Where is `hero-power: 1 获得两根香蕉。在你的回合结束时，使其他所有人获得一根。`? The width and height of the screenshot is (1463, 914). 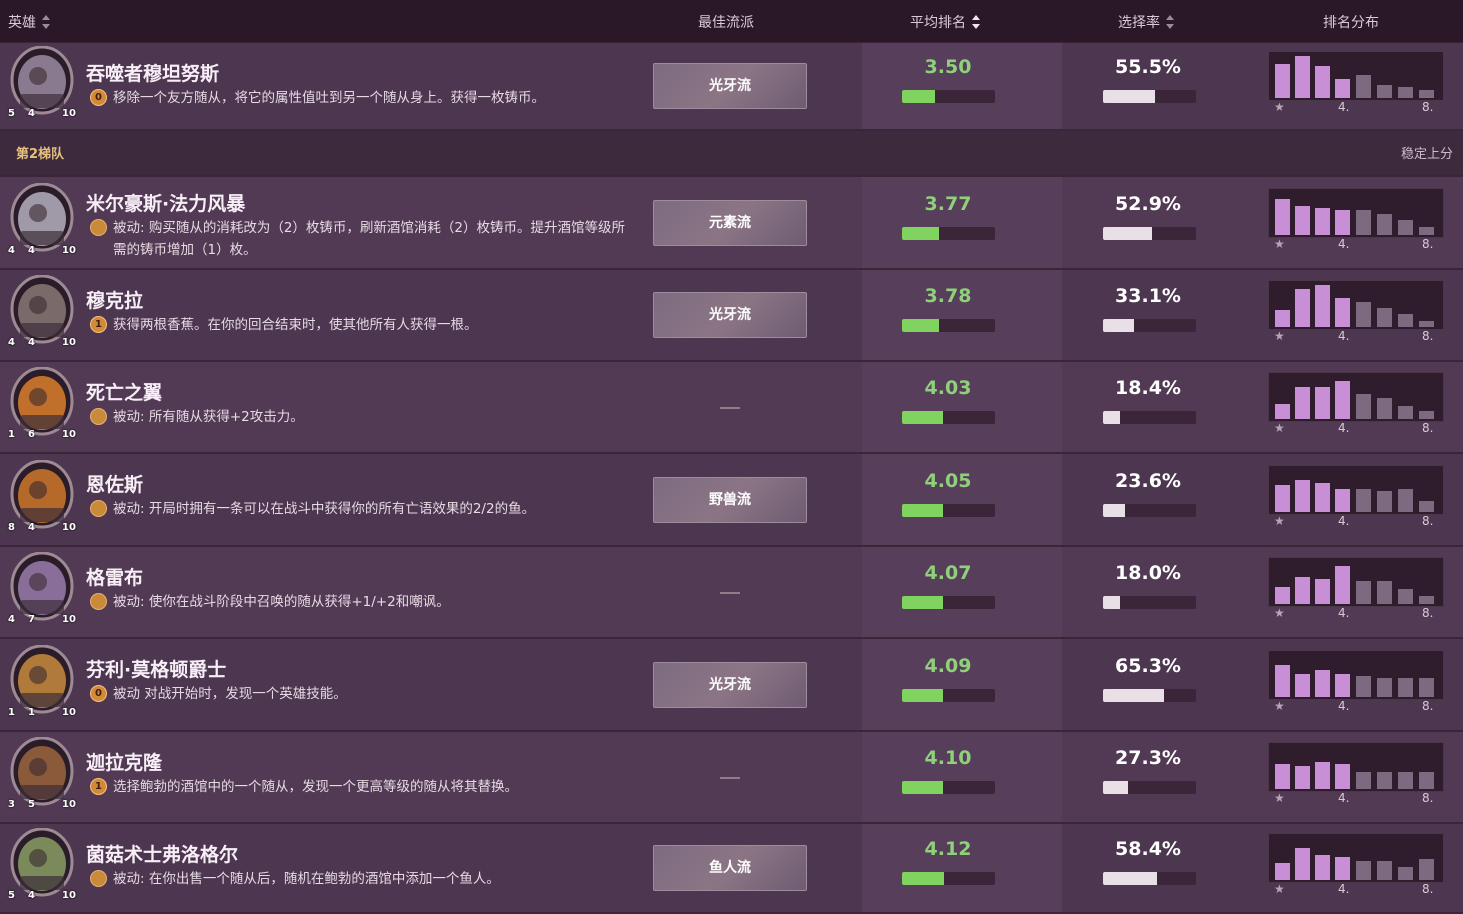
hero-power: 1 获得两根香蕉。在你的回合结束时，使其他所有人获得一根。 is located at coordinates (360, 325).